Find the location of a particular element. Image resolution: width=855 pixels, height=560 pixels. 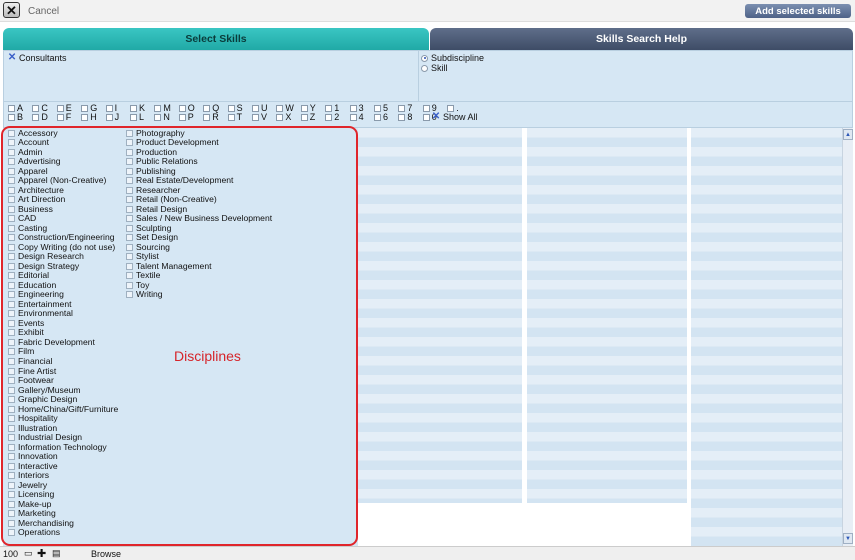

toolbar is located at coordinates (427, 11).